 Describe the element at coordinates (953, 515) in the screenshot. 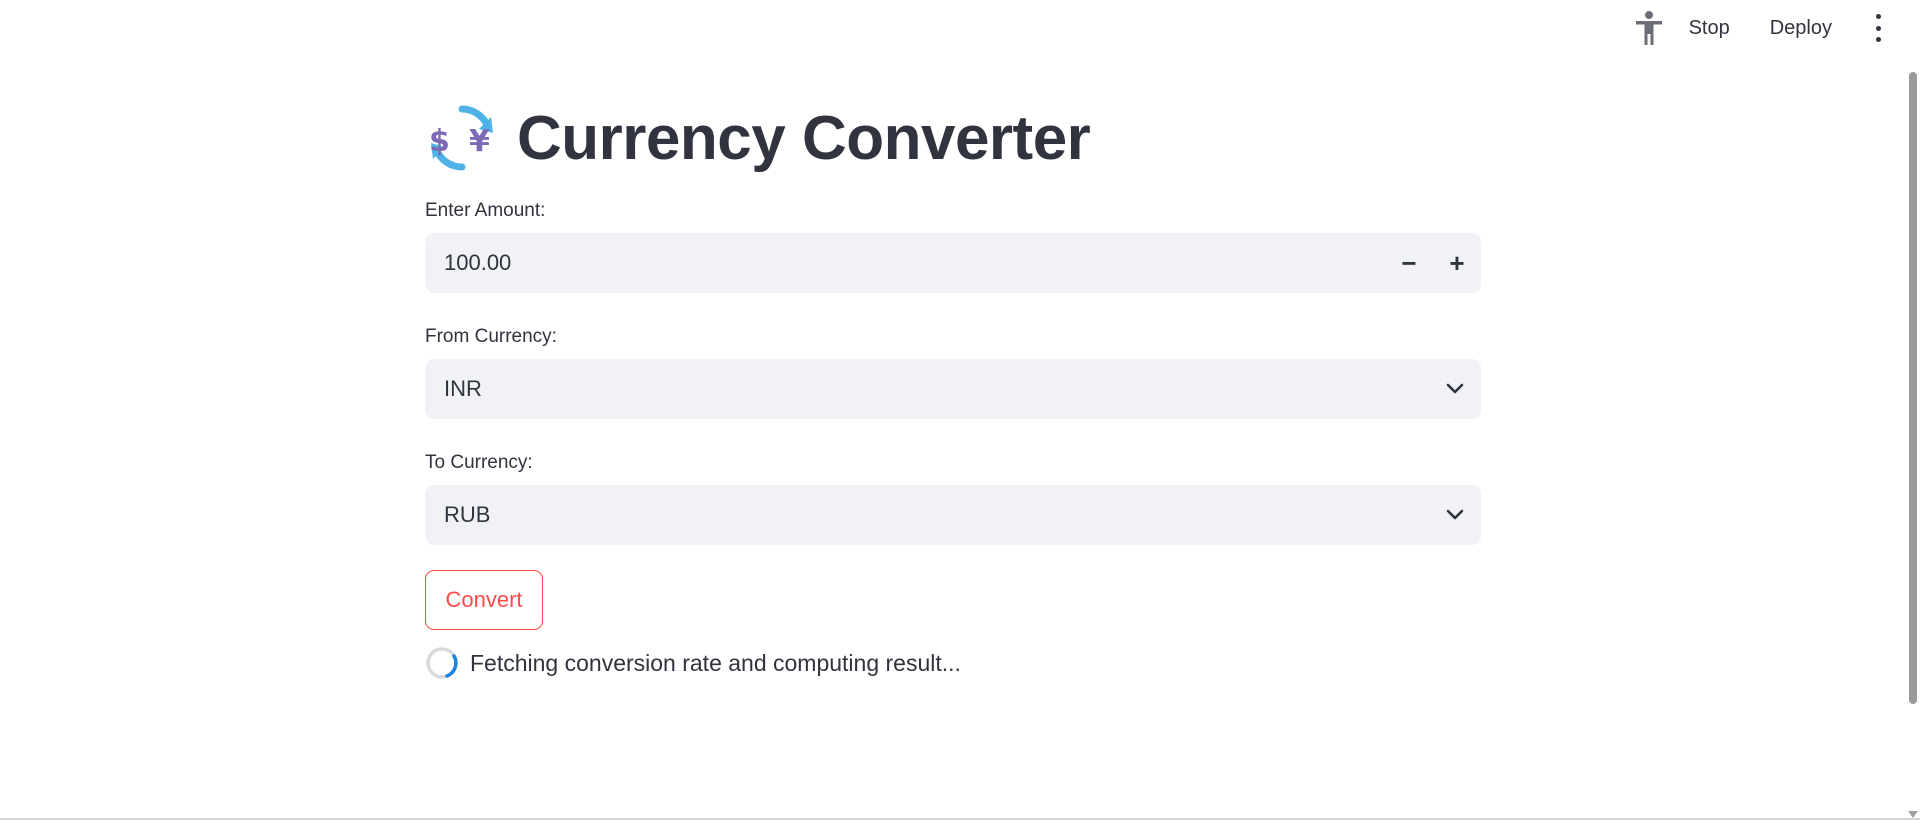

I see `to-currency-select: RUB` at that location.